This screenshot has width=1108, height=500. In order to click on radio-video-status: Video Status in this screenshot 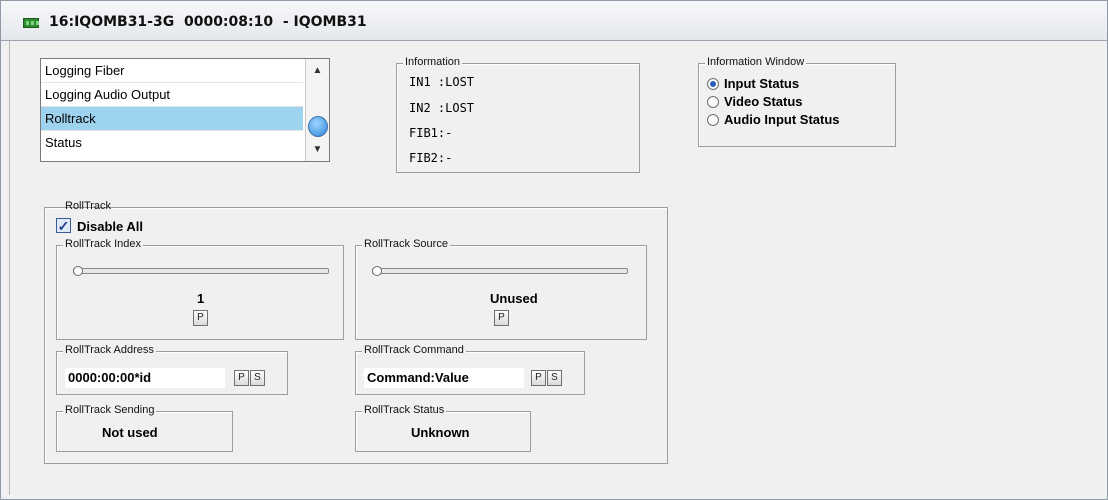, I will do `click(755, 101)`.